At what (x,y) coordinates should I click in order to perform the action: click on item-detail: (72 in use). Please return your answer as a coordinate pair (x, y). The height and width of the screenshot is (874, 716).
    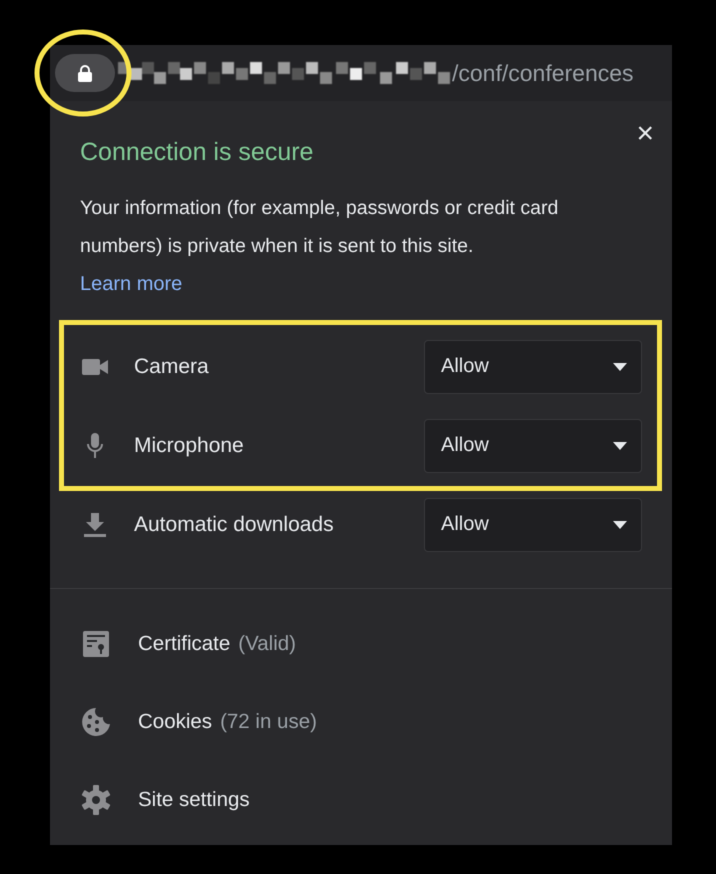
    Looking at the image, I should click on (268, 722).